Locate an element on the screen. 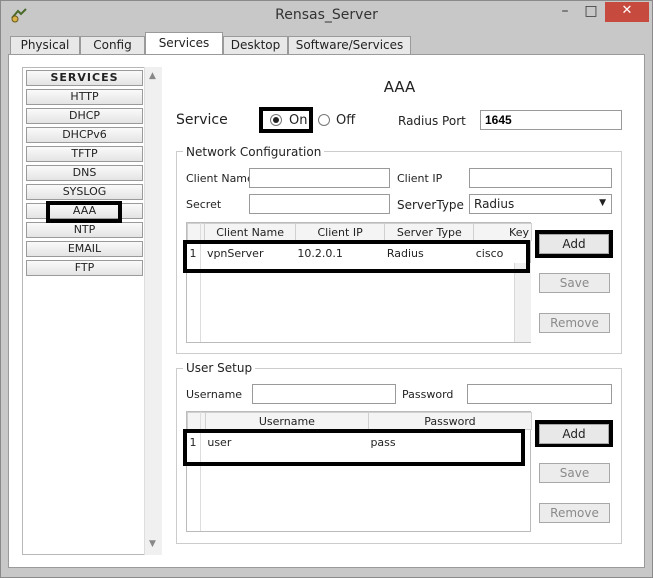 The image size is (653, 578). sidebar-item-syslog: SYSLOG is located at coordinates (84, 192).